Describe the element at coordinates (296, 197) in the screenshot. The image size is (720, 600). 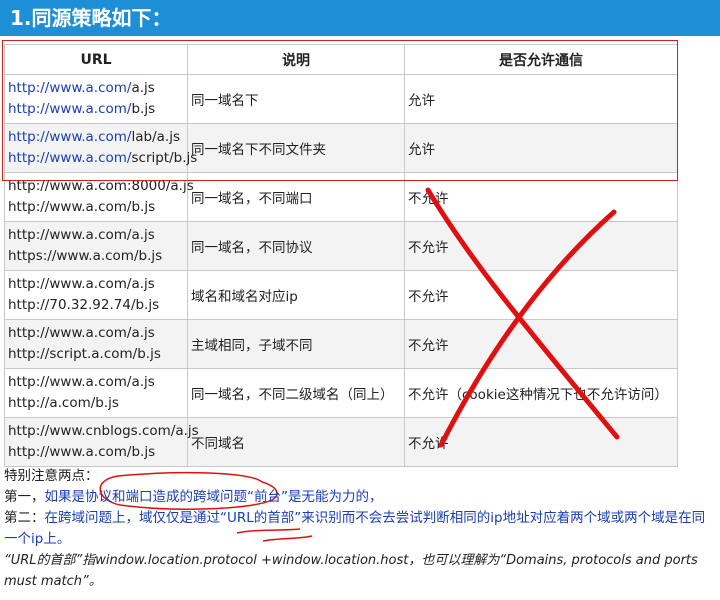
I see `description-cell: 同一域名，不同端口` at that location.